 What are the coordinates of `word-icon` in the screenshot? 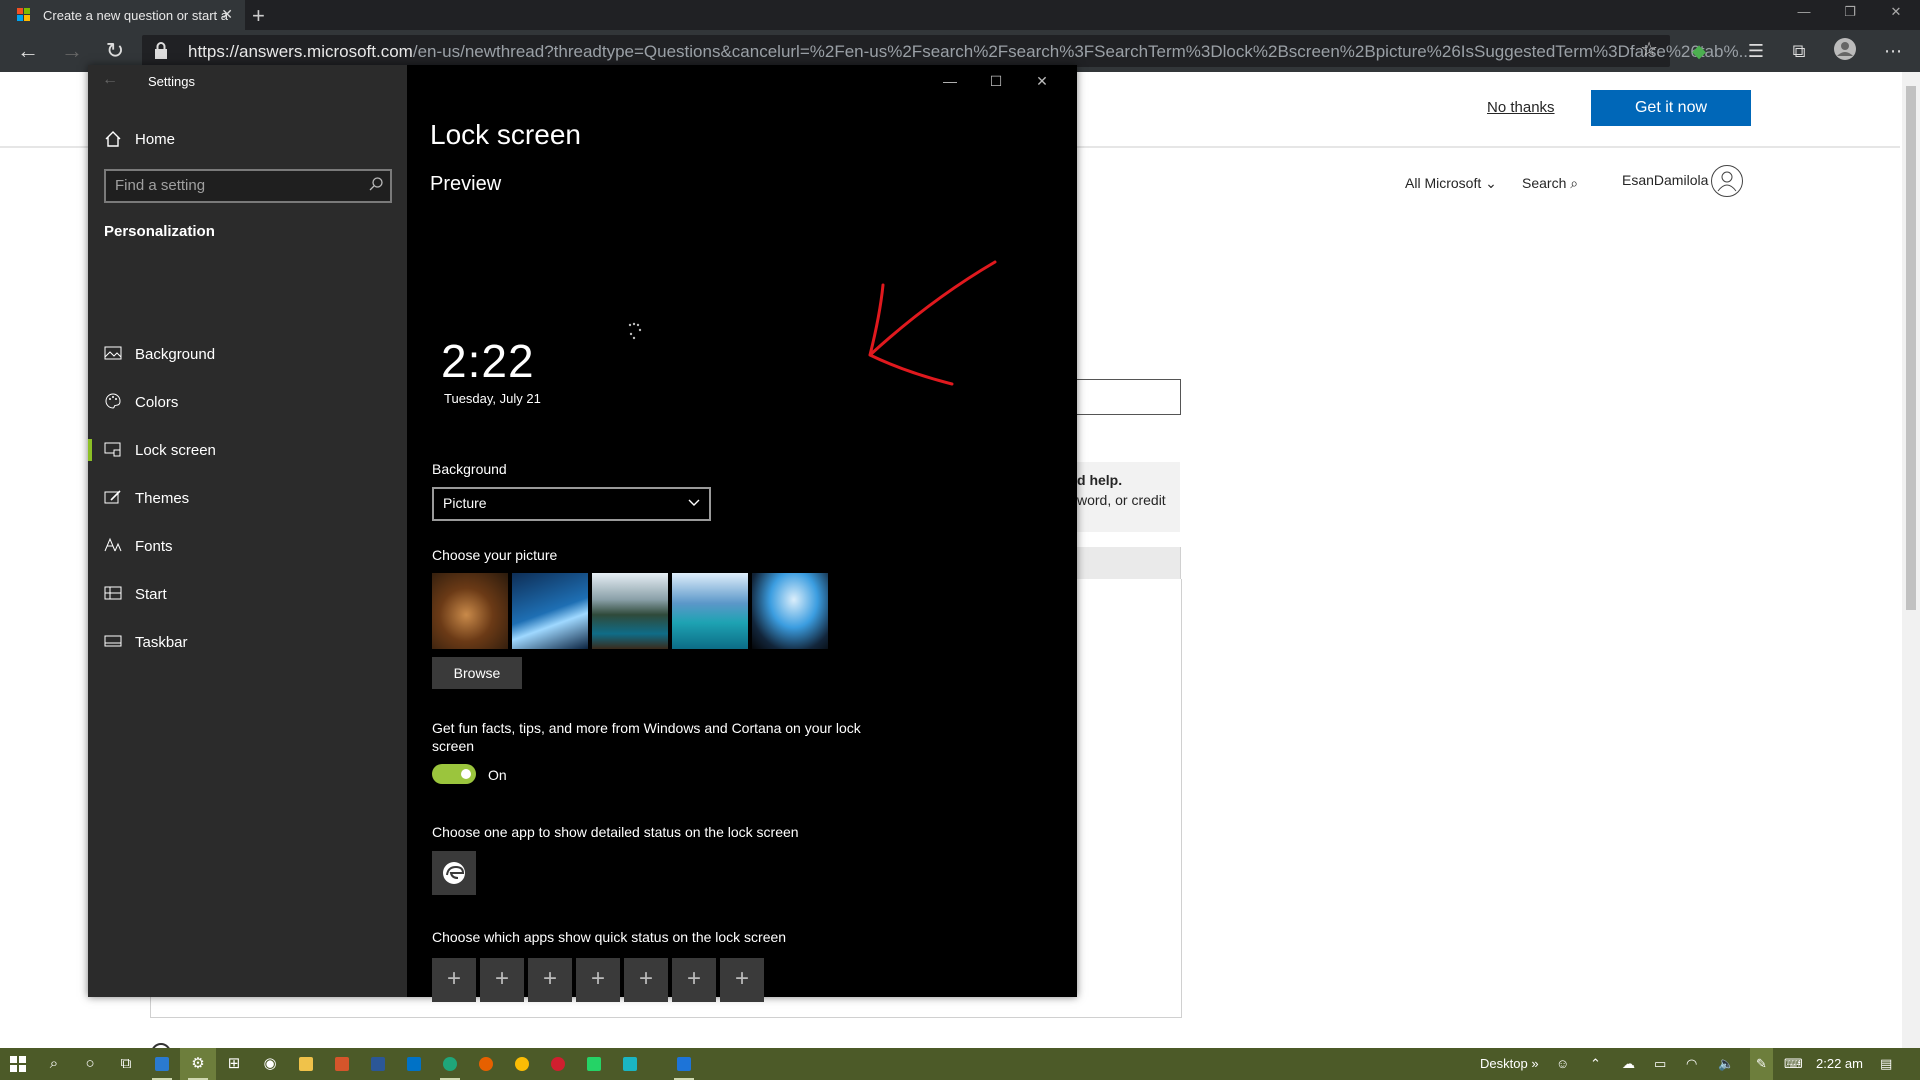 It's located at (378, 1064).